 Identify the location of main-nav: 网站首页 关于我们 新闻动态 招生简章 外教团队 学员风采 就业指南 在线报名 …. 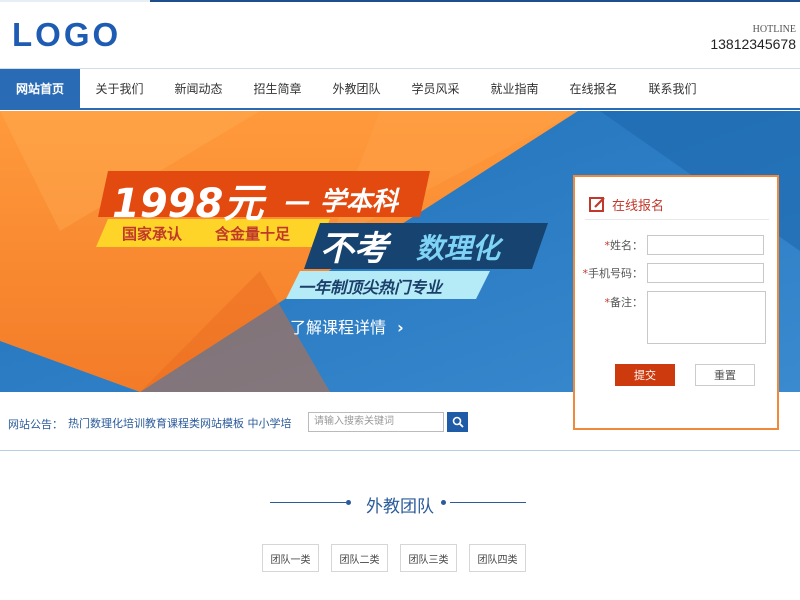
(400, 89).